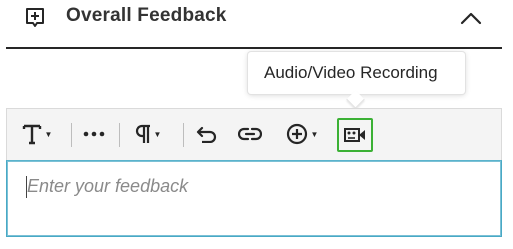 The width and height of the screenshot is (513, 249). I want to click on paragraph-icon, so click(142, 133).